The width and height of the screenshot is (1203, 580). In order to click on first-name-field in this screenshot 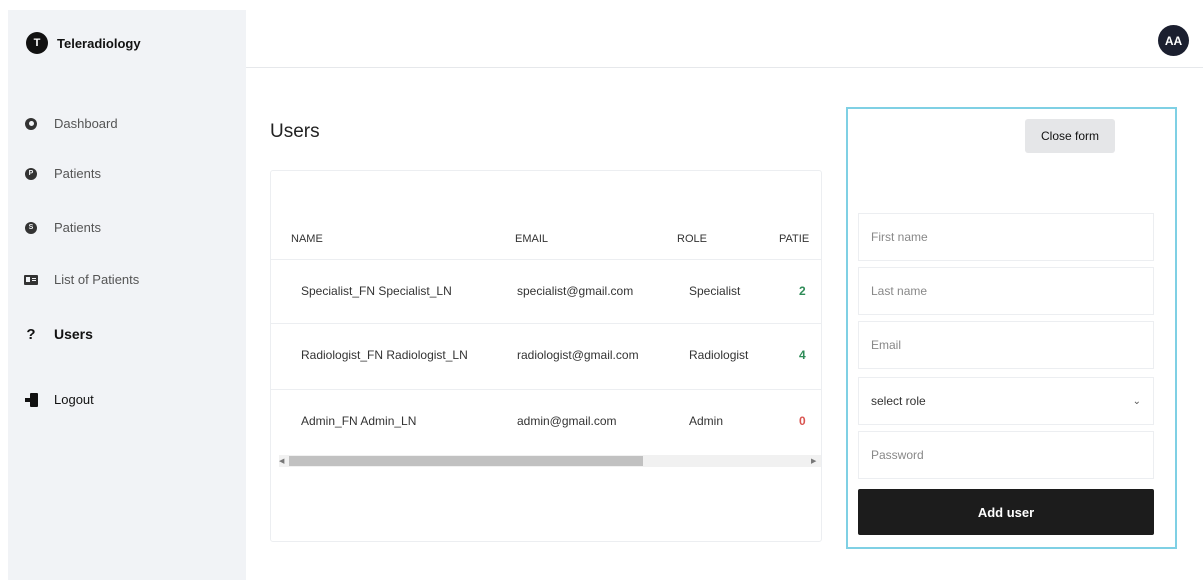, I will do `click(1006, 237)`.